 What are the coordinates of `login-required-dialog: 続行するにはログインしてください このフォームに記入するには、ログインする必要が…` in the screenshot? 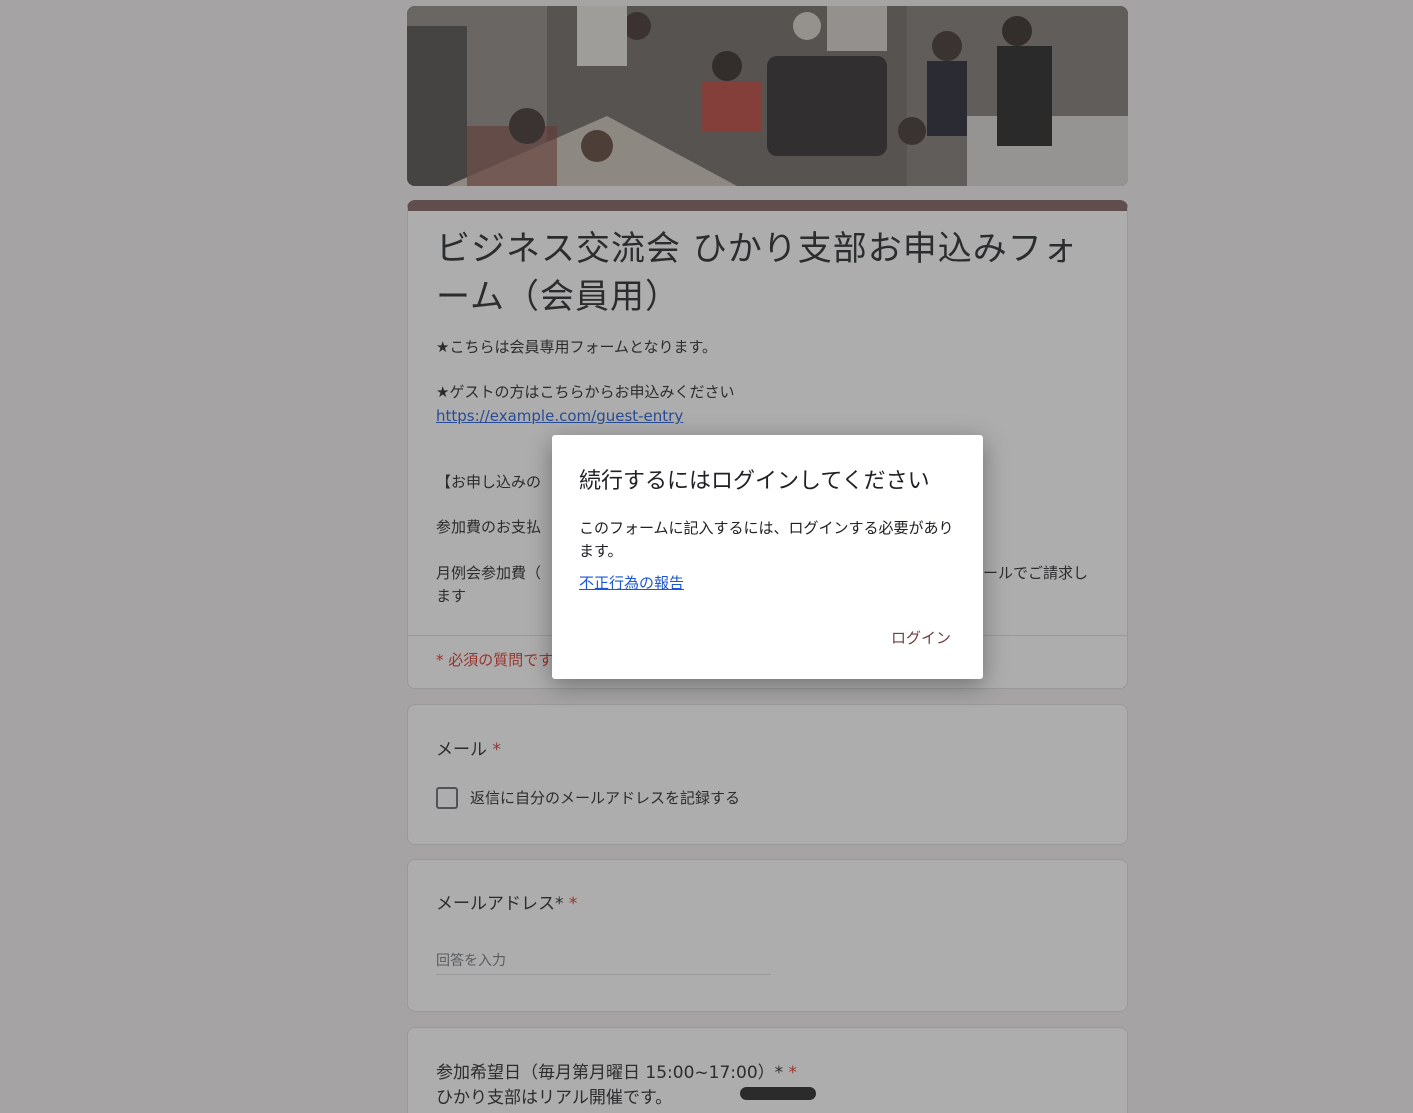 It's located at (767, 557).